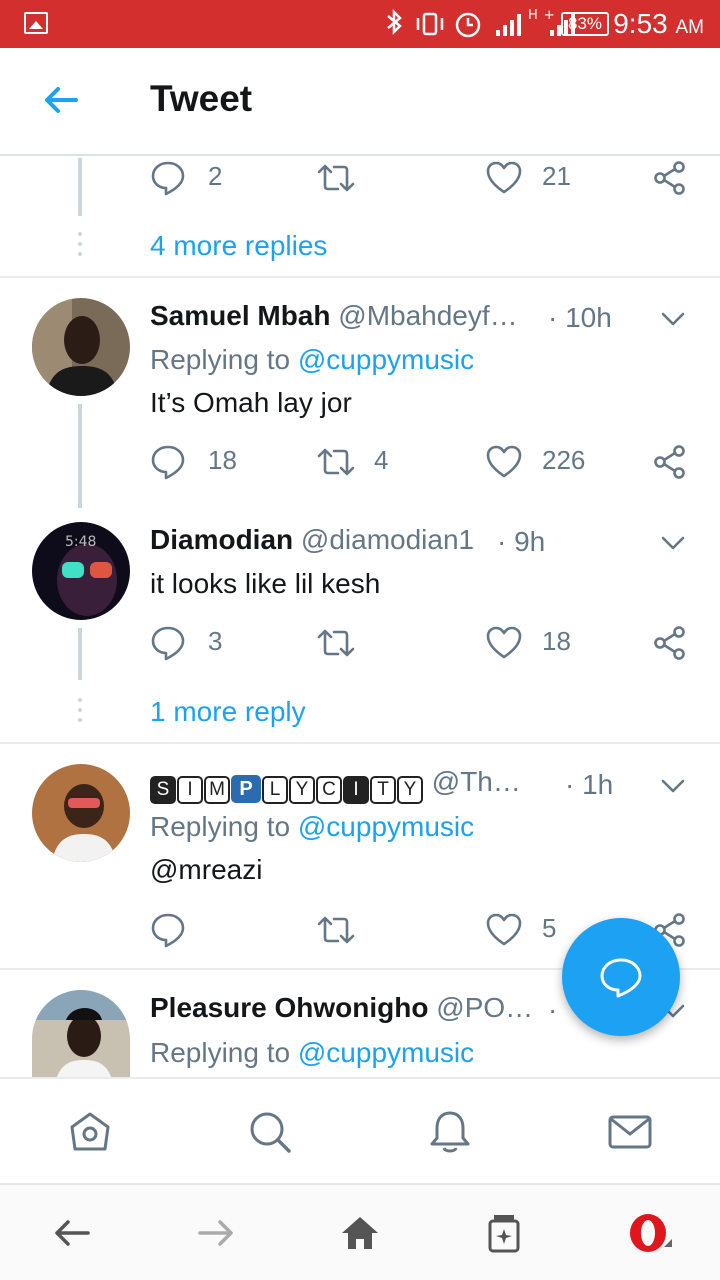 The height and width of the screenshot is (1280, 720). I want to click on messages-tab-icon, so click(630, 1132).